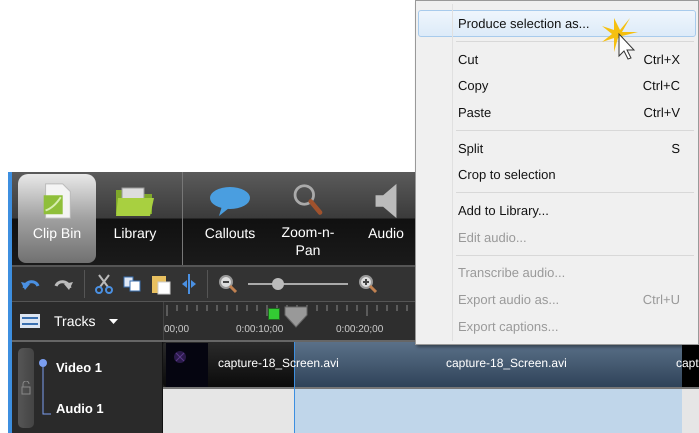 This screenshot has height=433, width=699. I want to click on split-icon, so click(189, 284).